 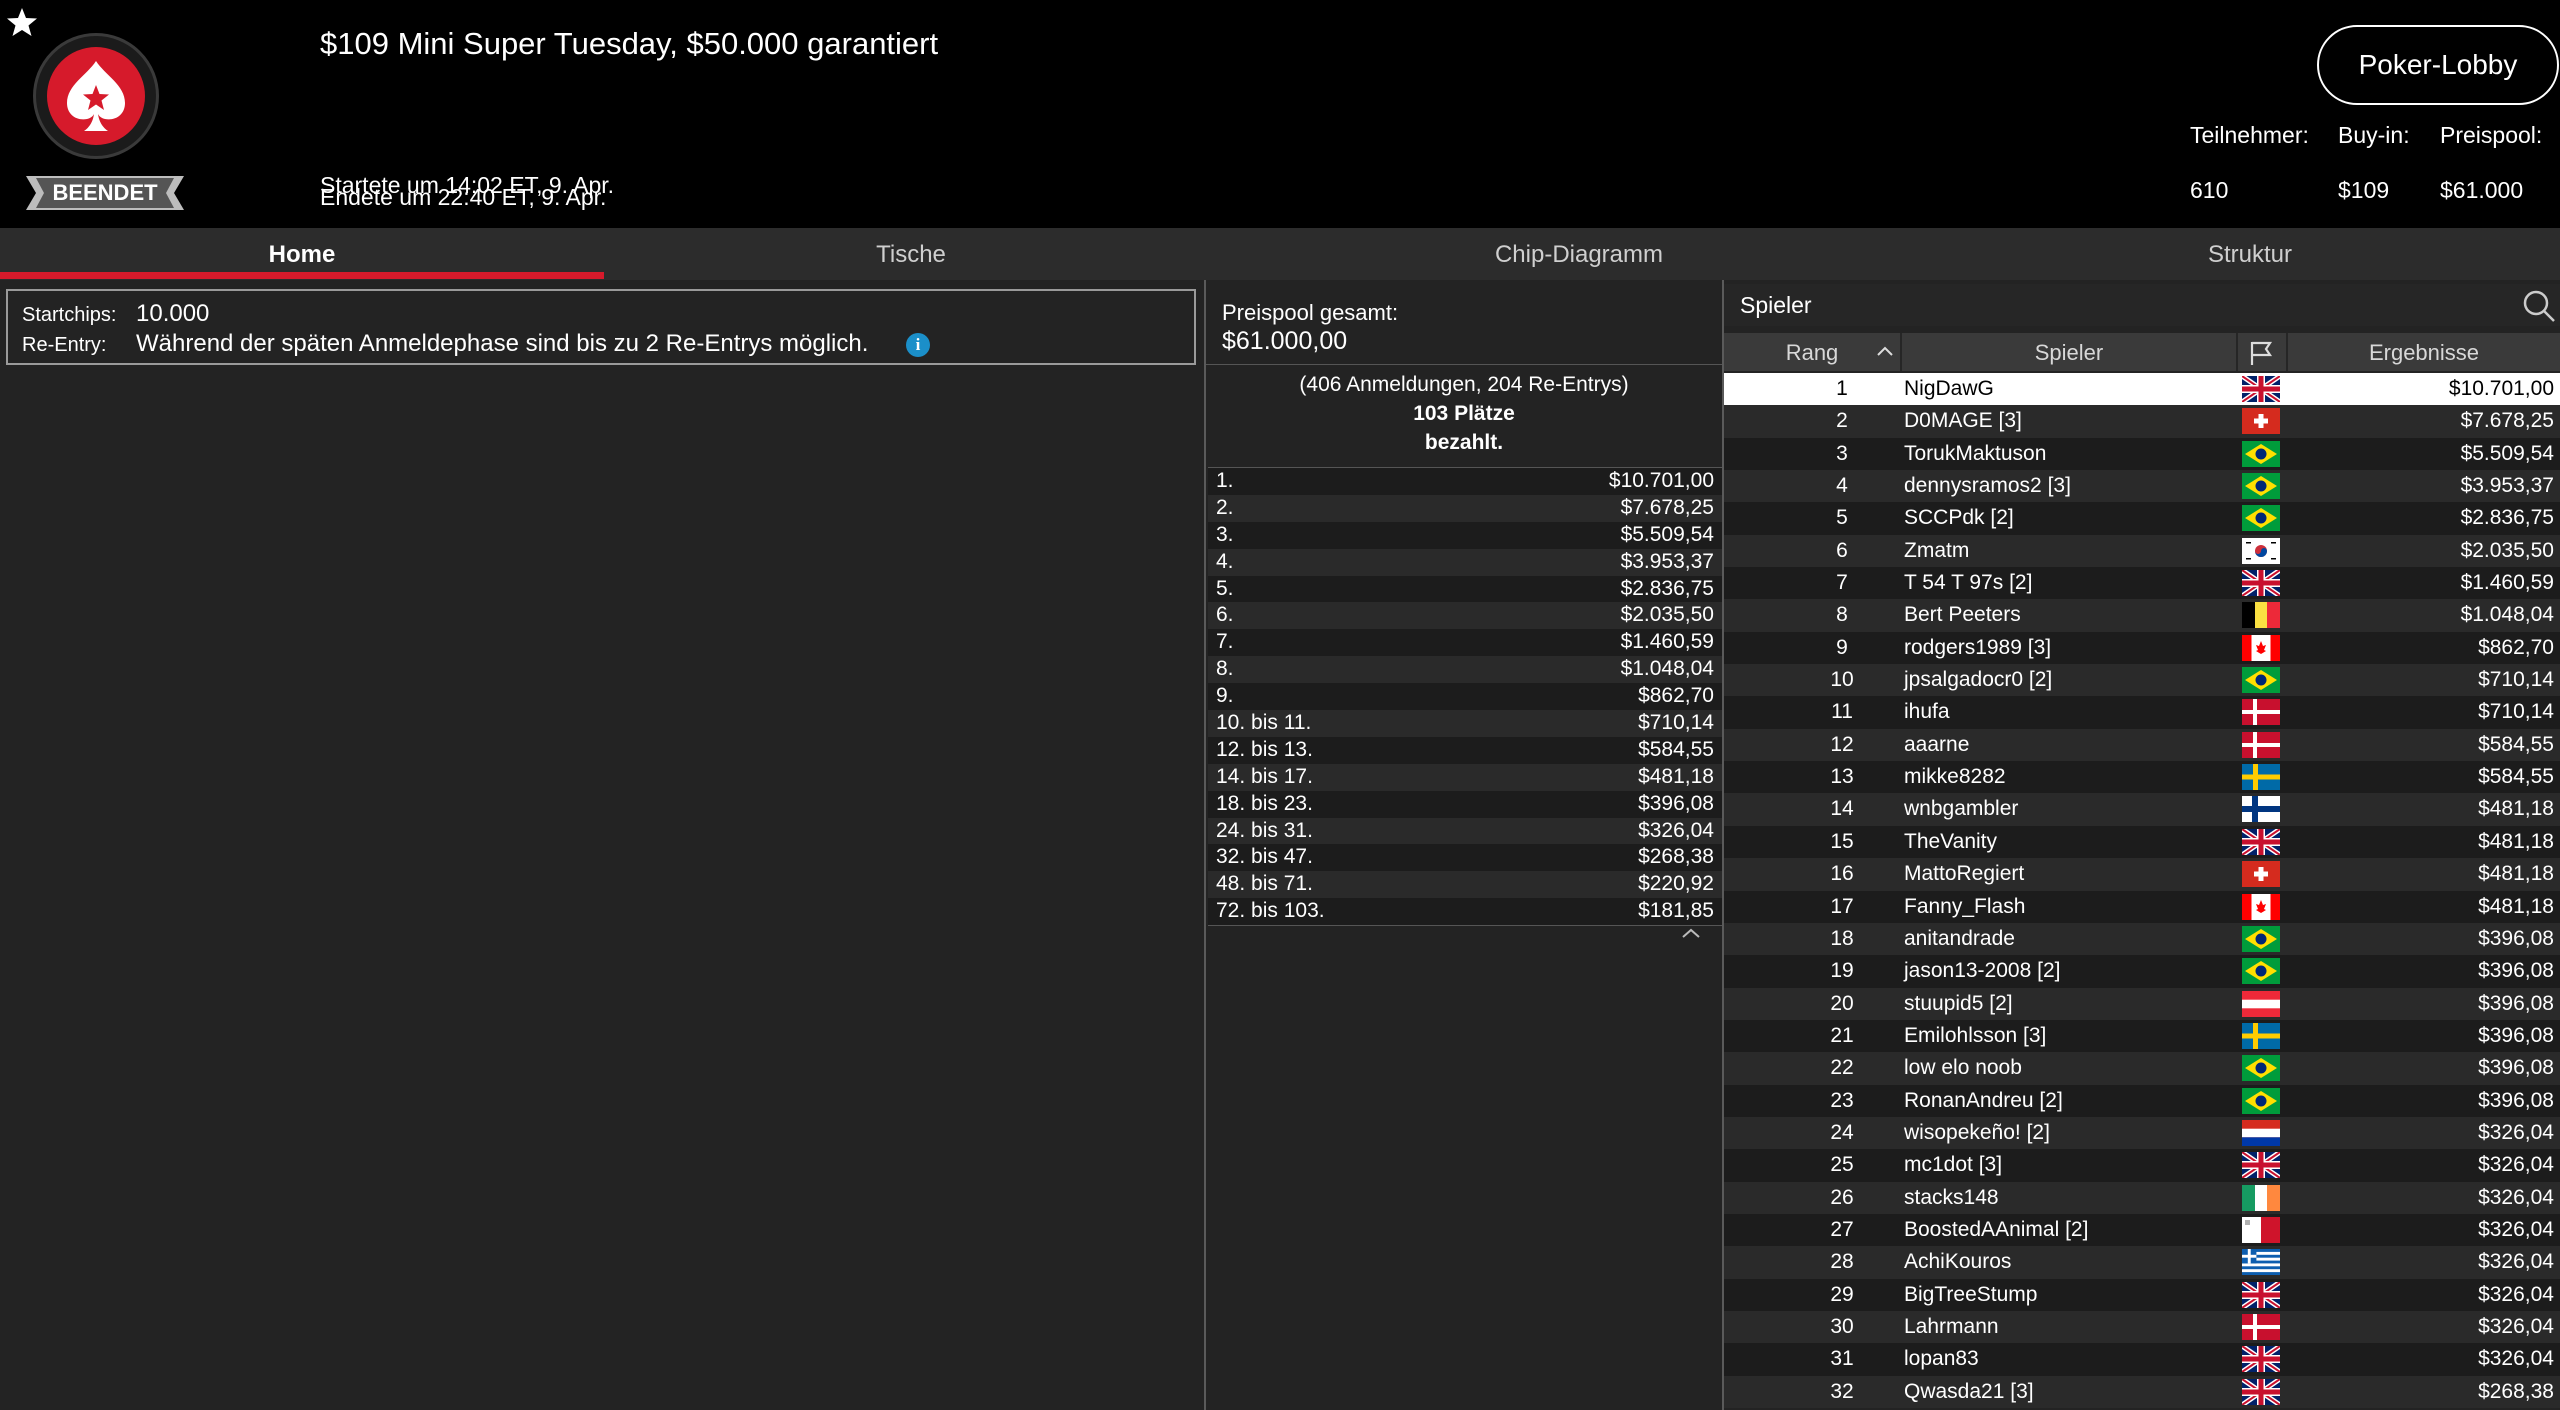 What do you see at coordinates (2142, 1036) in the screenshot?
I see `player-row: 21 Emilohlsson [3] $396,08` at bounding box center [2142, 1036].